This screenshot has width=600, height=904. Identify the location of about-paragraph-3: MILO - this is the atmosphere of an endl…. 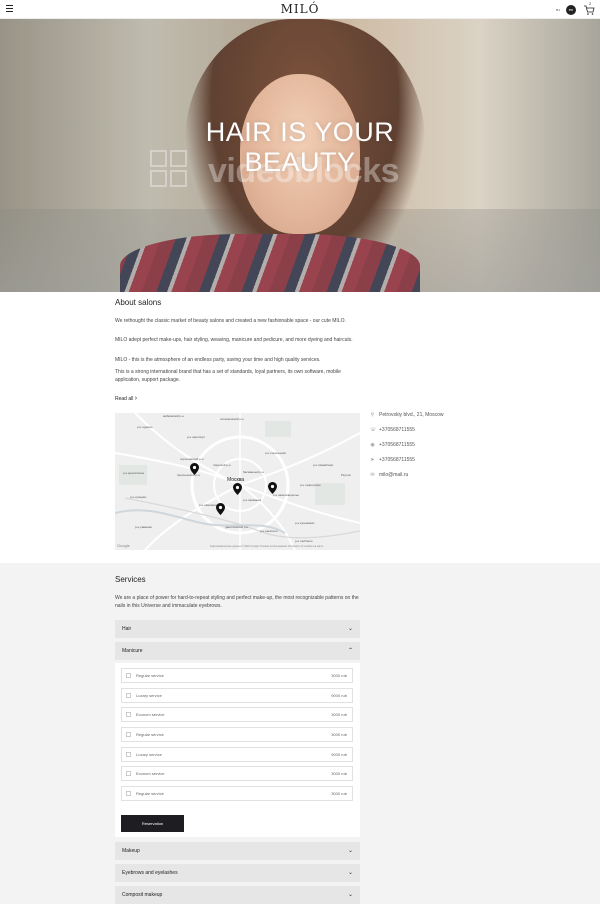
(218, 360).